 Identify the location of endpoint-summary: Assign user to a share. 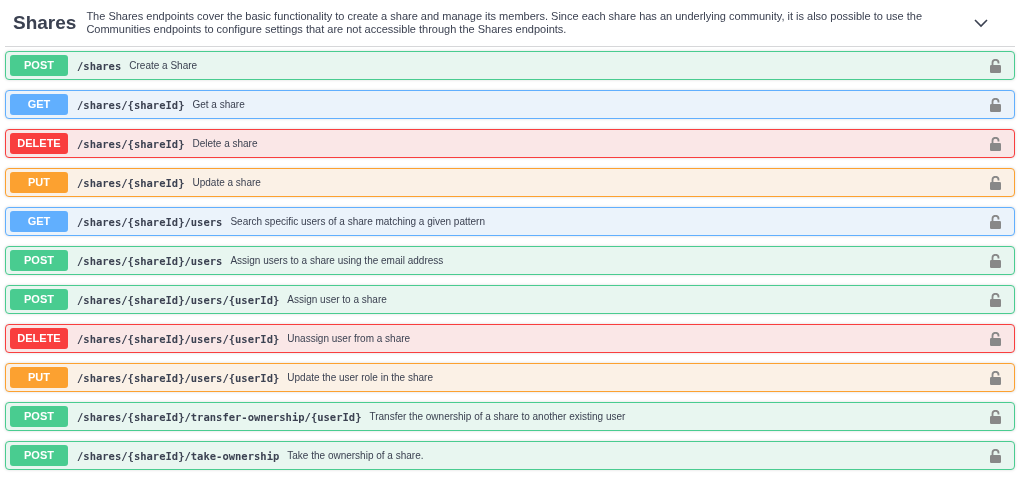
(337, 299).